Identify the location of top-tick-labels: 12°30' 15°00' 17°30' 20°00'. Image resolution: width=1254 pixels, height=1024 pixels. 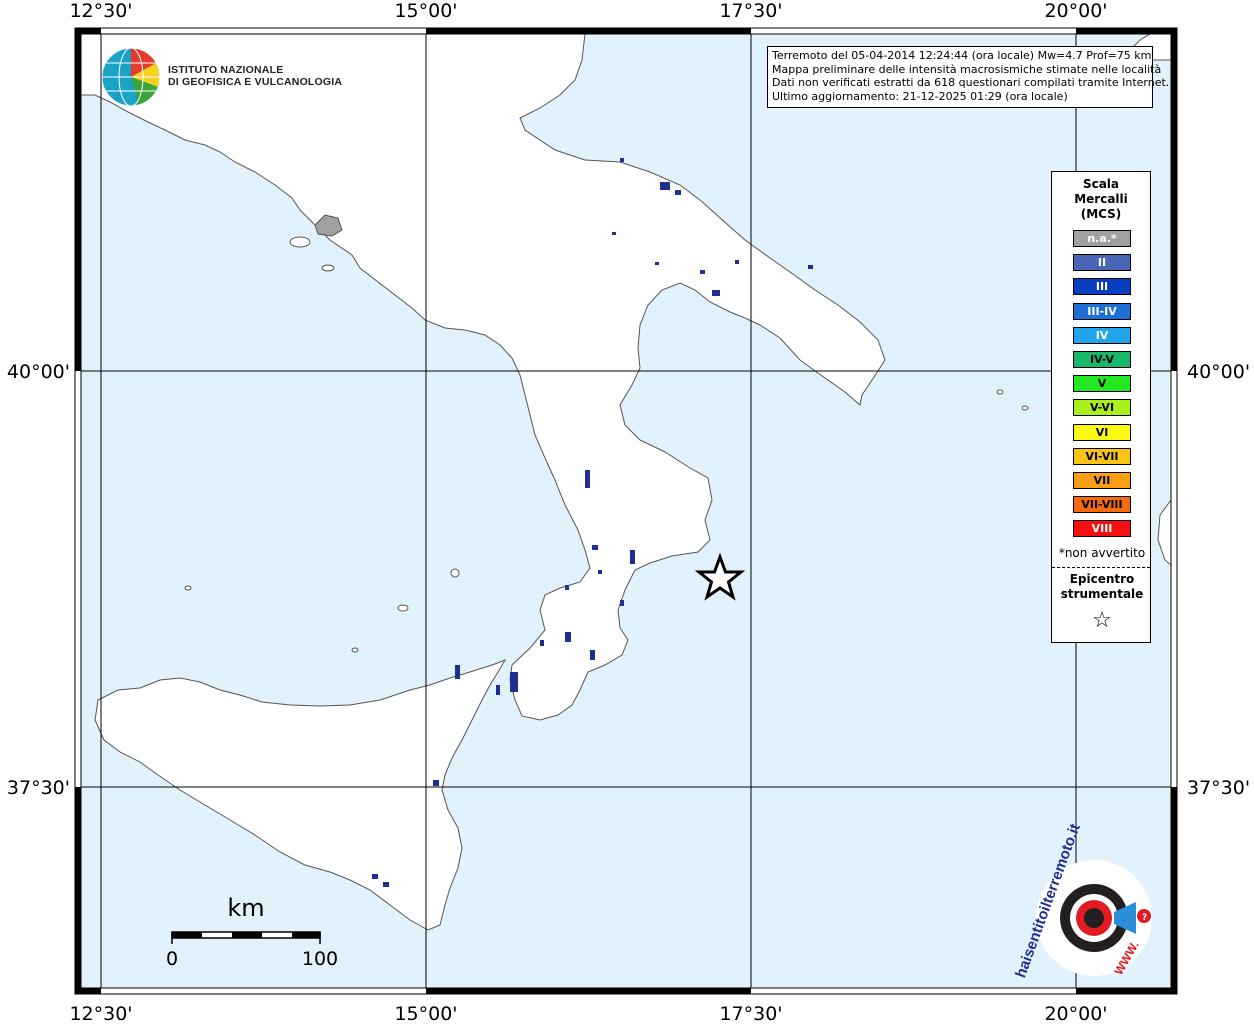
(588, 11).